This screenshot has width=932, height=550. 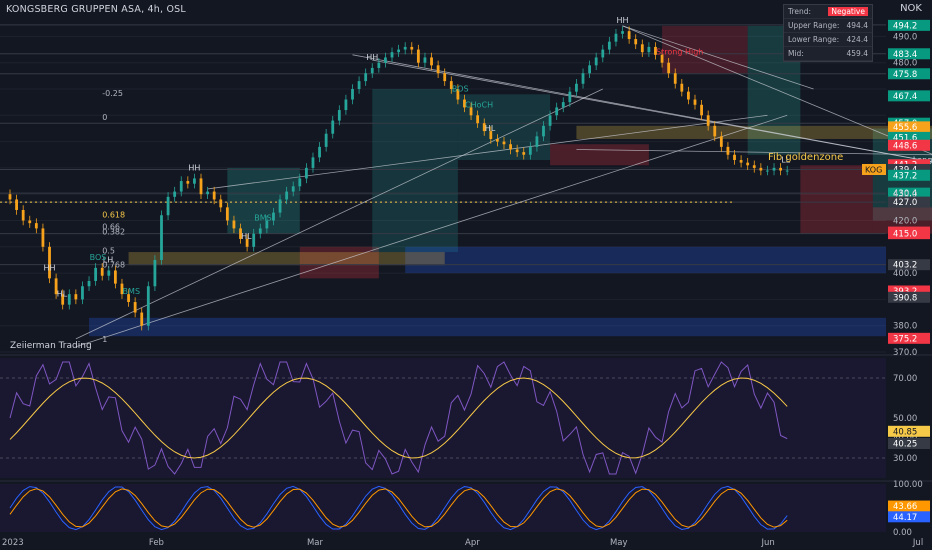 What do you see at coordinates (905, 176) in the screenshot?
I see `price-axis-label: 437.2` at bounding box center [905, 176].